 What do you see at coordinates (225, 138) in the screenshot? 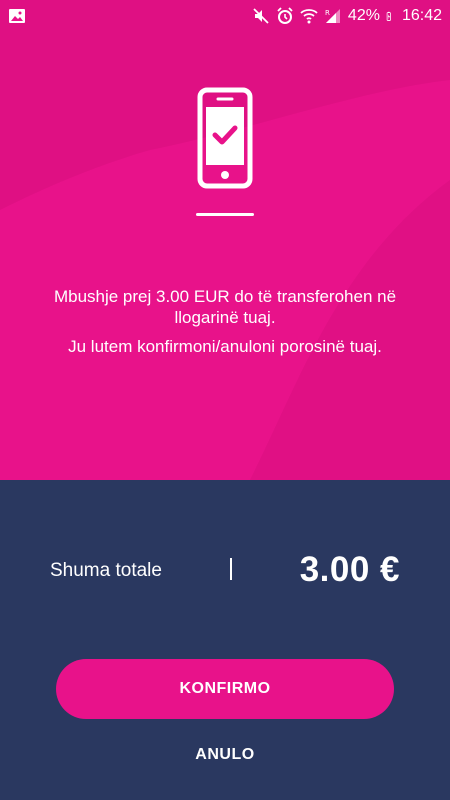
I see `phone-check-icon` at bounding box center [225, 138].